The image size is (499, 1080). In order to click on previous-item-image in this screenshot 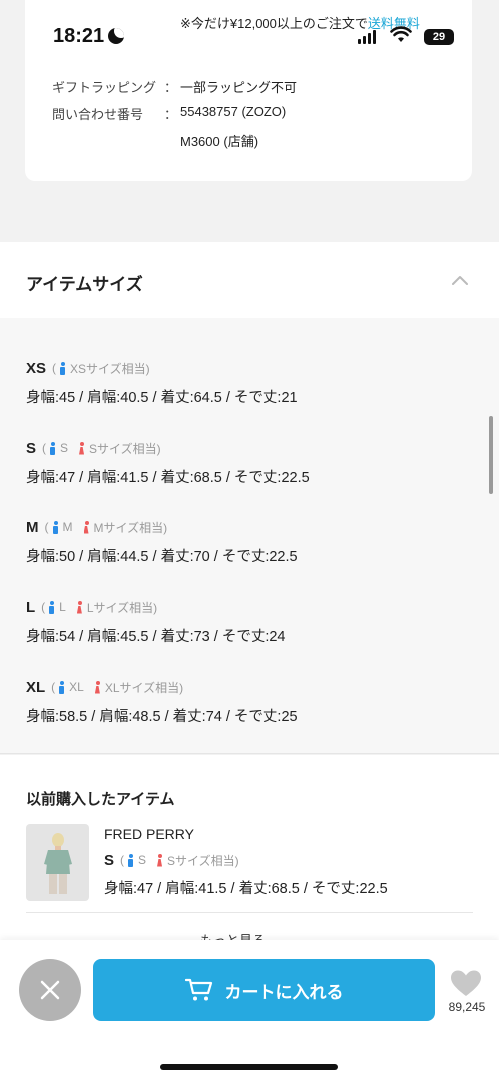, I will do `click(57, 862)`.